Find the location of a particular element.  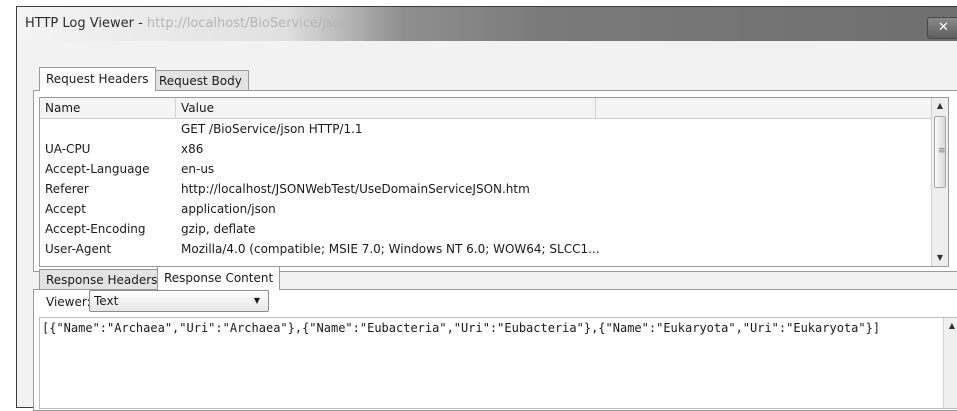

header-value-cell: gzip, deflate is located at coordinates (218, 229).